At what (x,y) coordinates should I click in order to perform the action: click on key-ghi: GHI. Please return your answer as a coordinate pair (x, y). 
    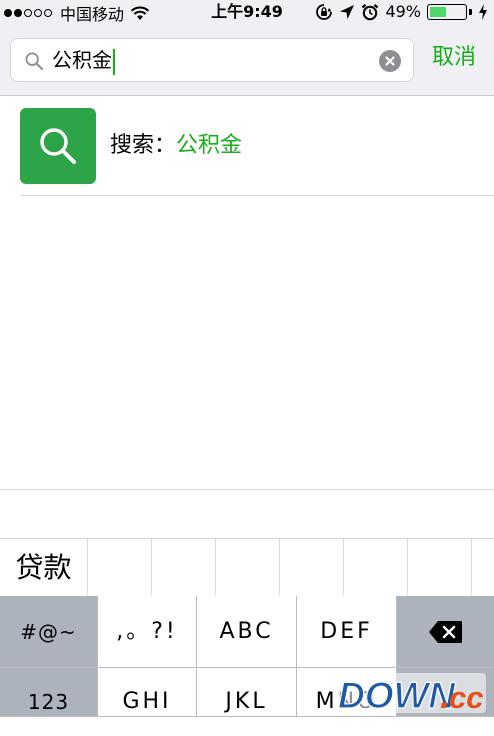
    Looking at the image, I should click on (147, 692).